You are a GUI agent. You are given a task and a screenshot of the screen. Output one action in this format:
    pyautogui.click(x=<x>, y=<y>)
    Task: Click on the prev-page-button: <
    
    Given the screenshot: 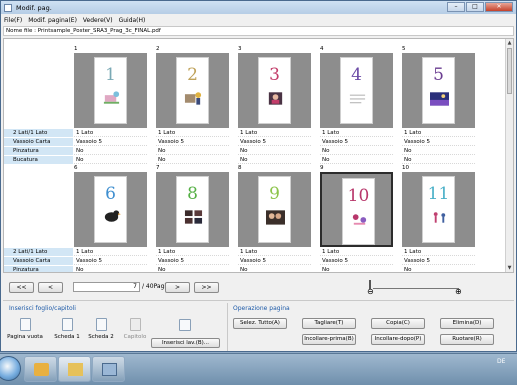 What is the action you would take?
    pyautogui.click(x=50, y=287)
    